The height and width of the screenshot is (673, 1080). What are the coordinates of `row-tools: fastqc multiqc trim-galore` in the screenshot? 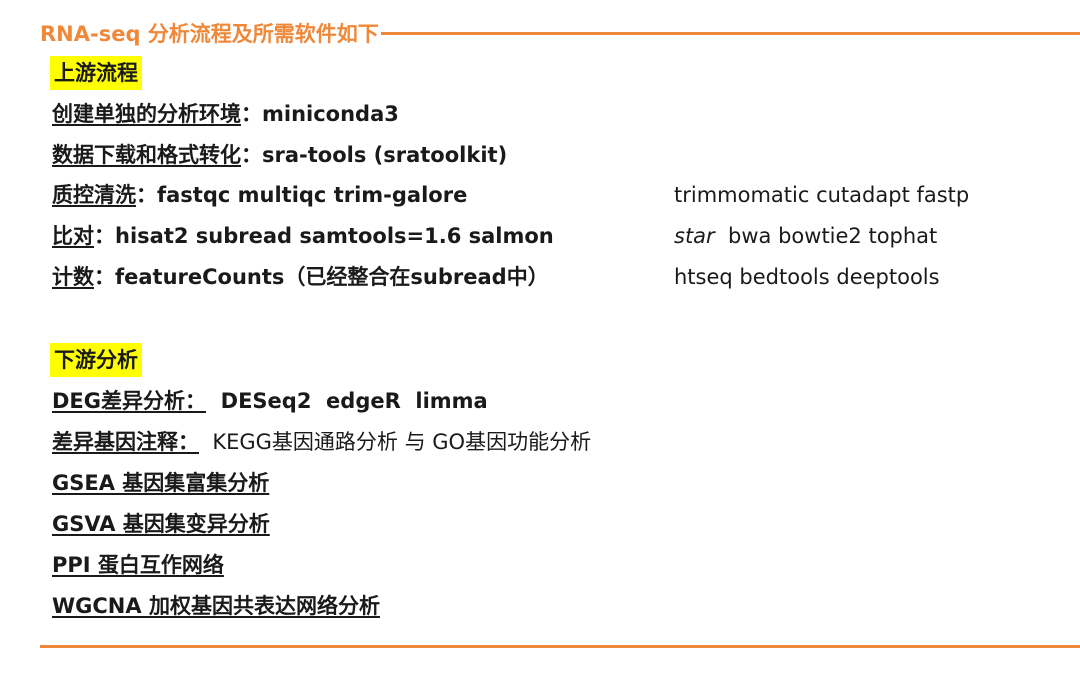 It's located at (312, 195).